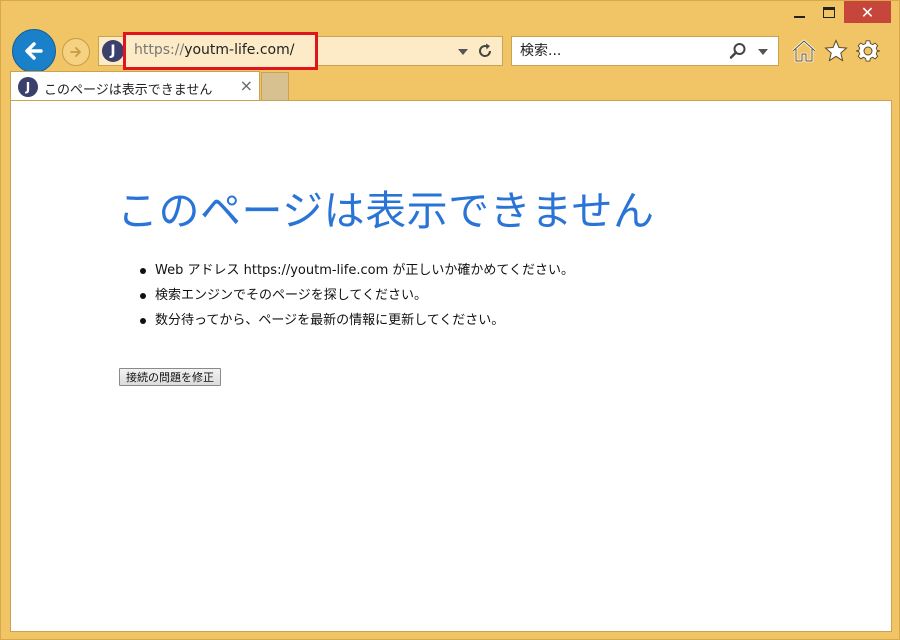  What do you see at coordinates (799, 17) in the screenshot?
I see `minimize-icon` at bounding box center [799, 17].